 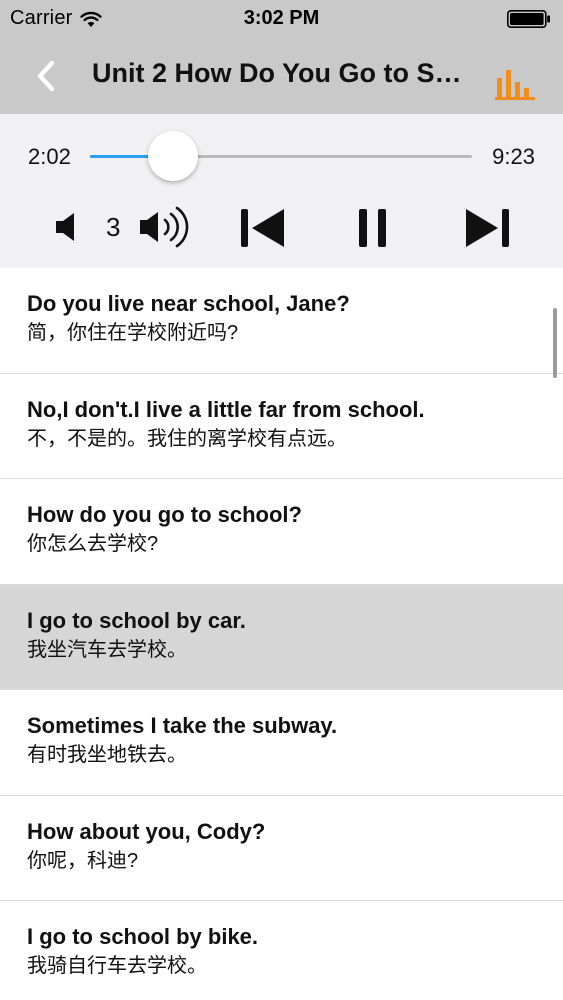 What do you see at coordinates (164, 514) in the screenshot?
I see `sentence-english: How do you go to school?` at bounding box center [164, 514].